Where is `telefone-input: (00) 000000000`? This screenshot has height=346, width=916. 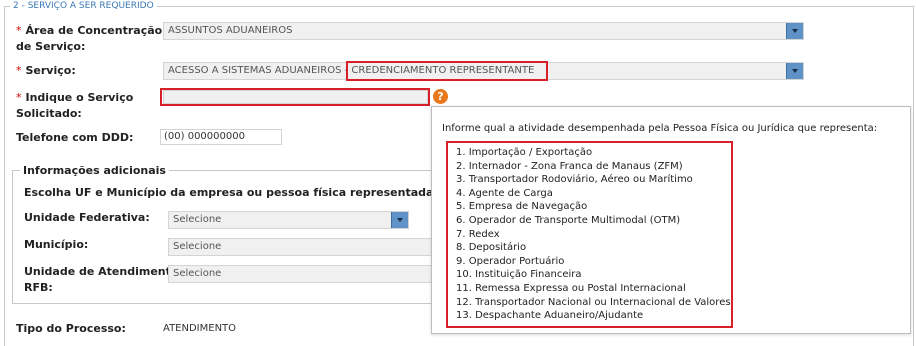
telefone-input: (00) 000000000 is located at coordinates (221, 137).